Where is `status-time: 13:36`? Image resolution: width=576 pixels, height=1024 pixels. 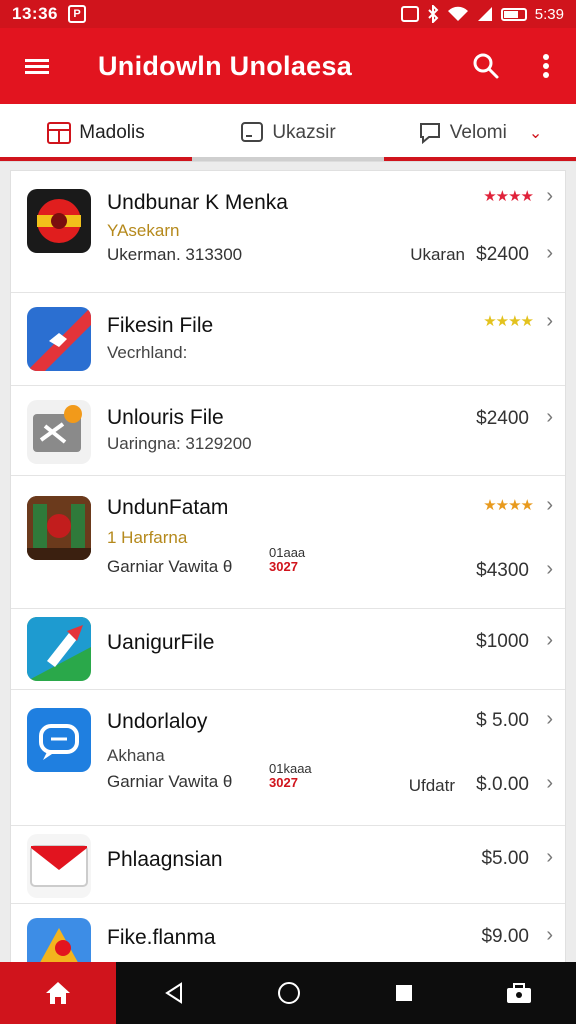
status-time: 13:36 is located at coordinates (35, 13).